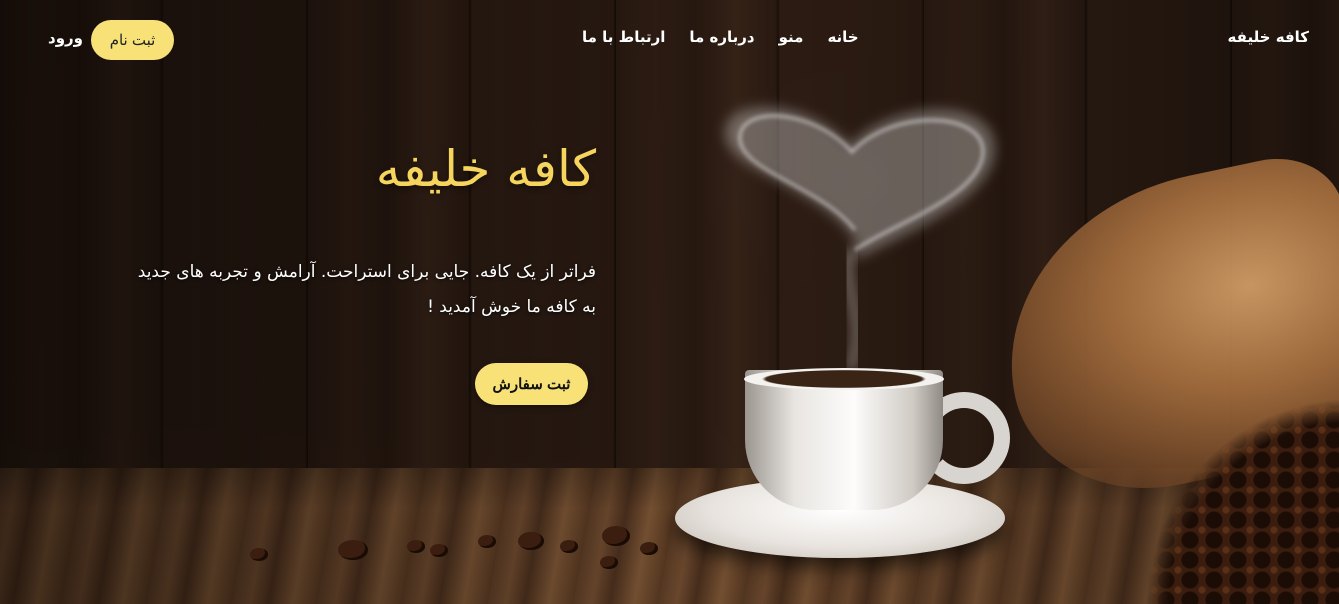  What do you see at coordinates (531, 384) in the screenshot?
I see `place-order-button: ثبت سفارش` at bounding box center [531, 384].